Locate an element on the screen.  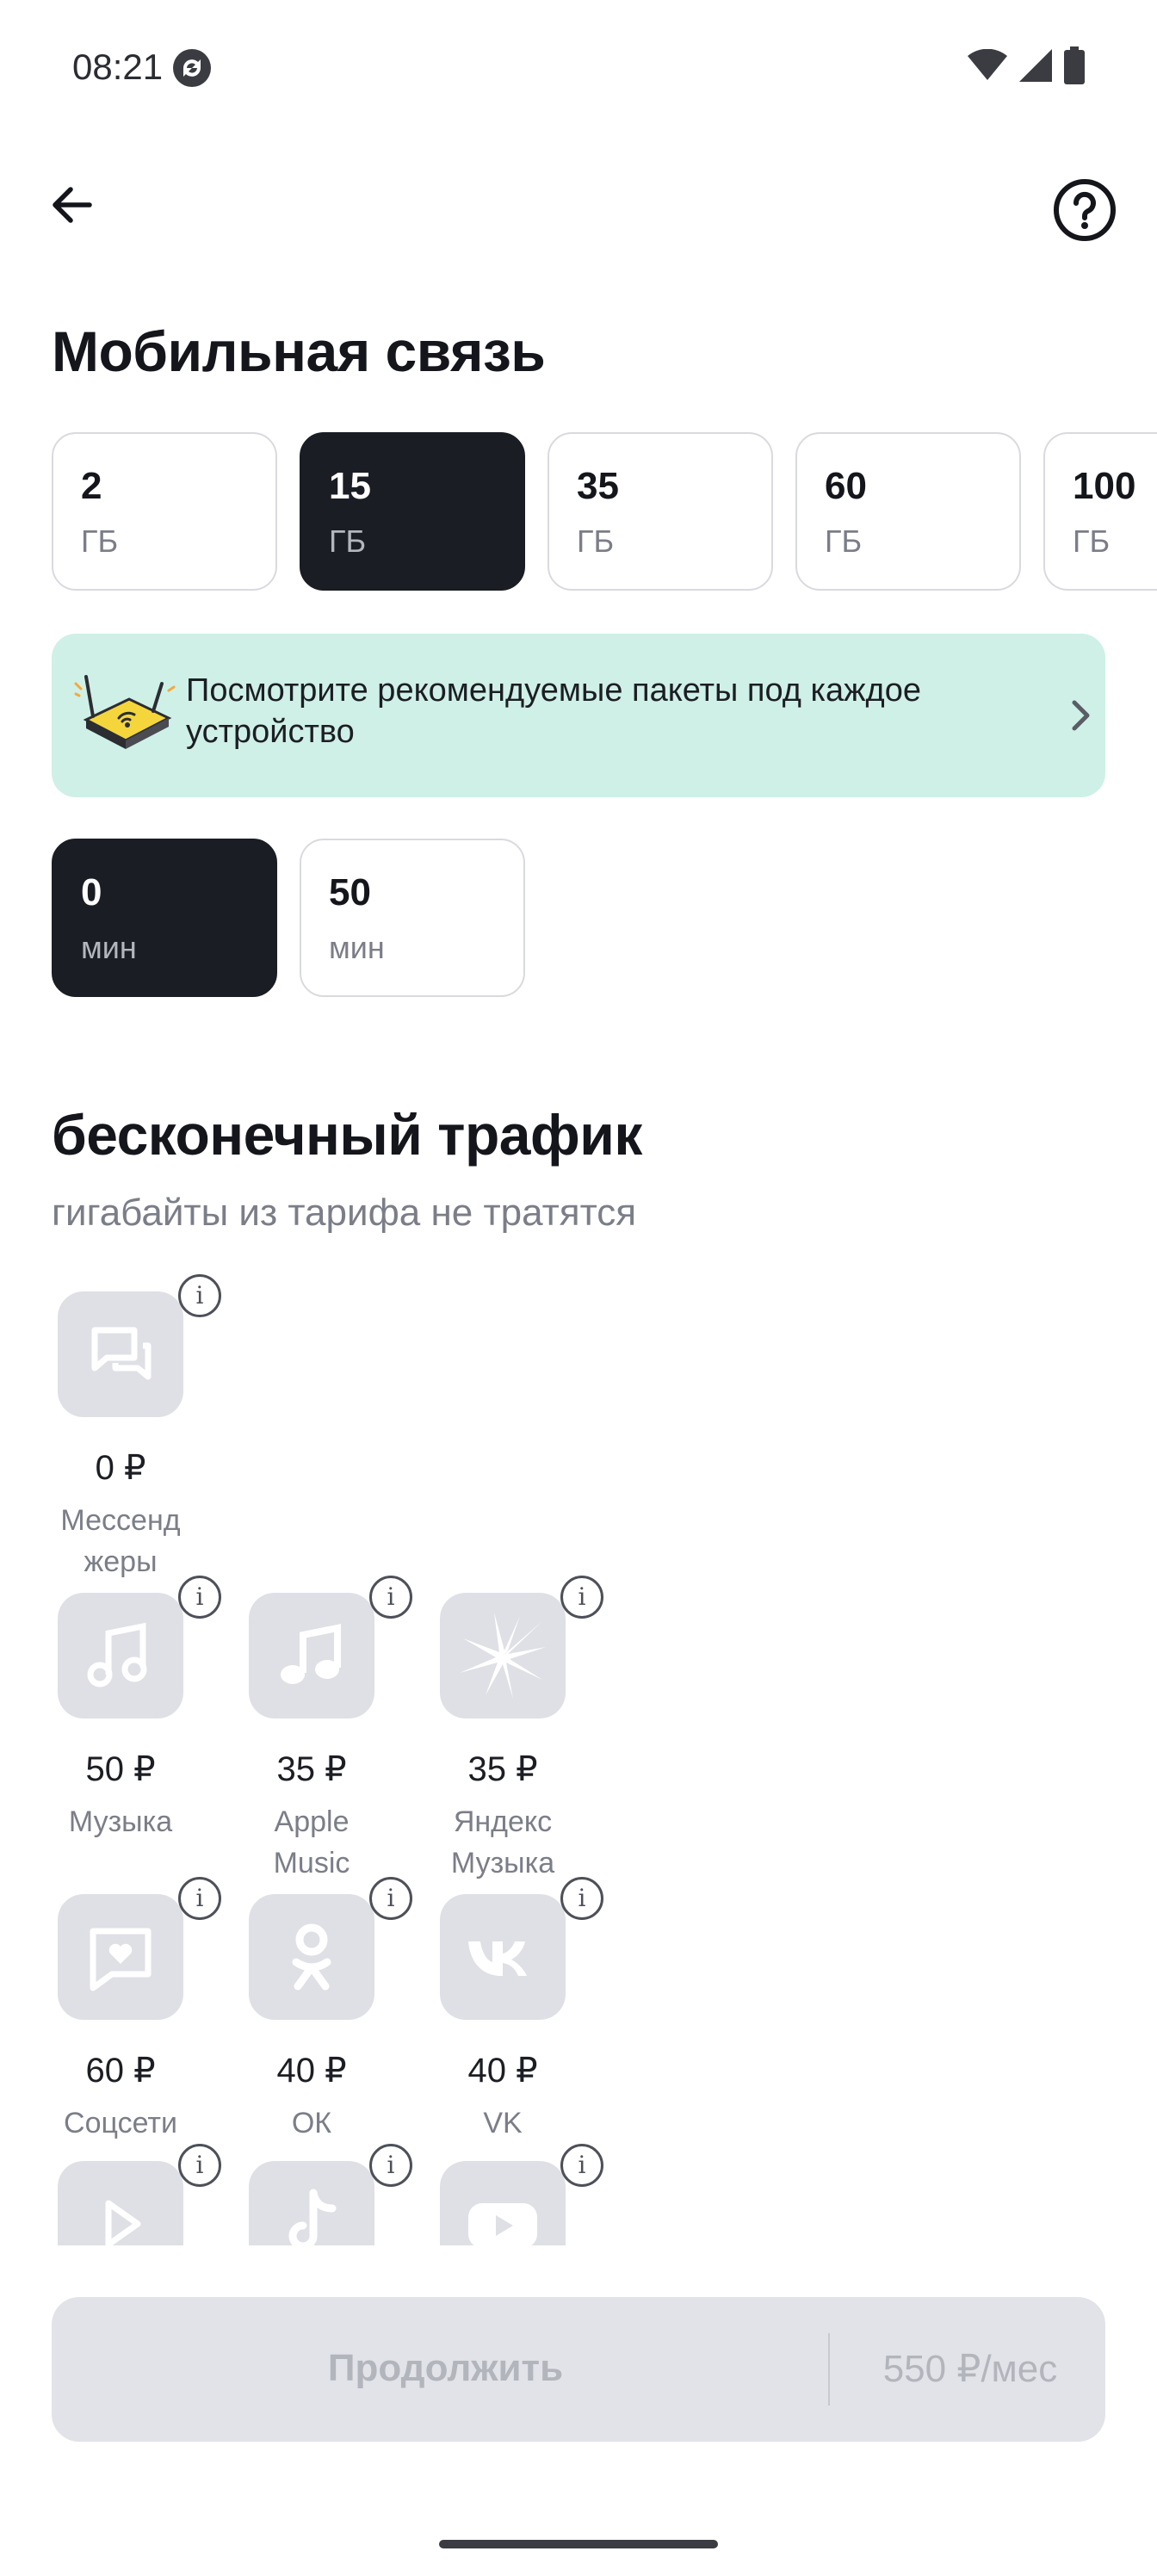
data-package-option: 2 ГБ is located at coordinates (165, 511).